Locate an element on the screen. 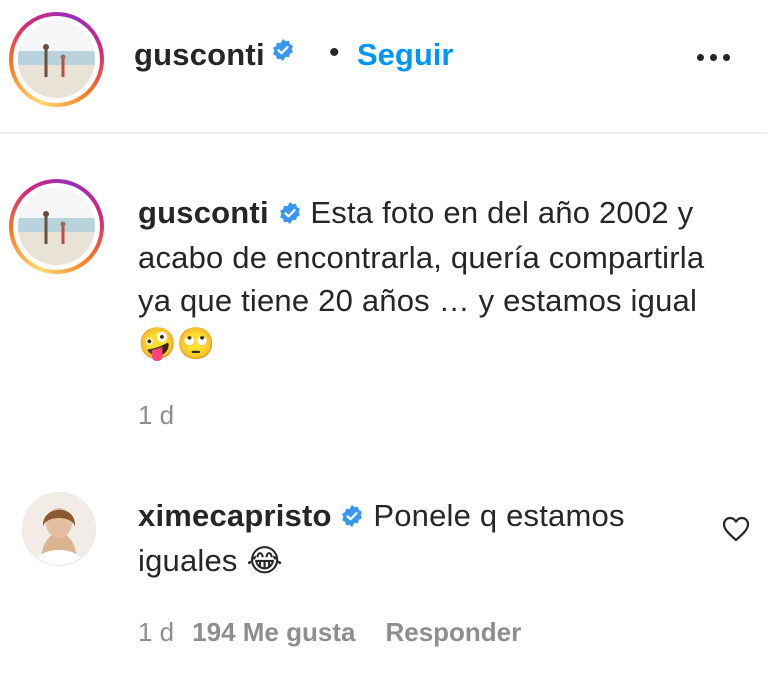  caption-meta: 1 d is located at coordinates (156, 415).